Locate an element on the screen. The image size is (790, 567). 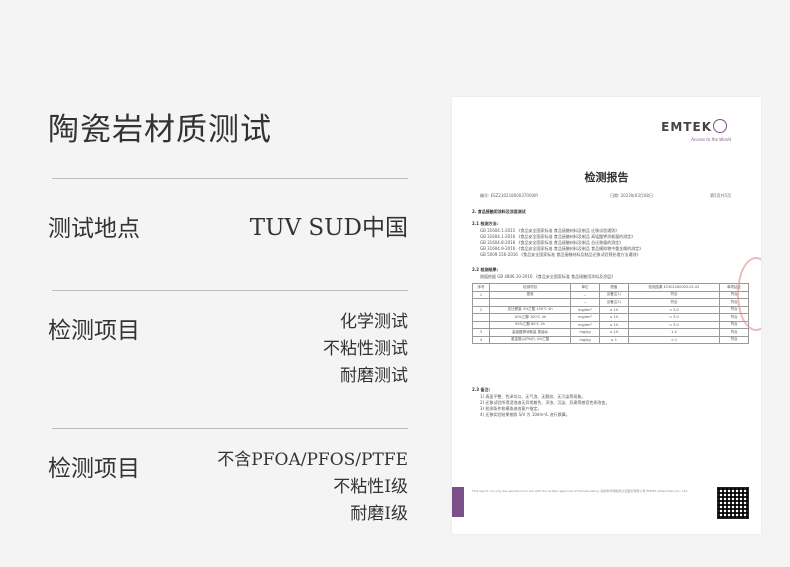
value-item: 不粘性测试 is located at coordinates (365, 349).